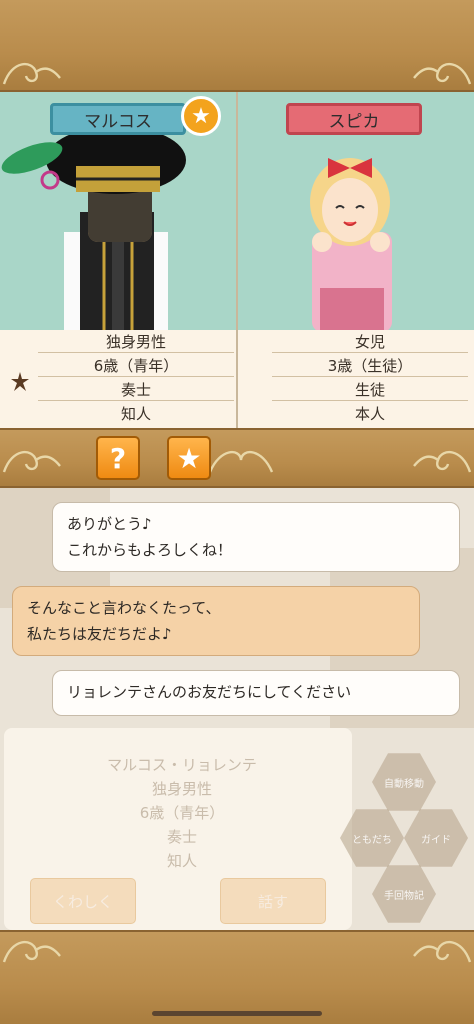 The width and height of the screenshot is (474, 1024). I want to click on middle-wood-bar, so click(237, 458).